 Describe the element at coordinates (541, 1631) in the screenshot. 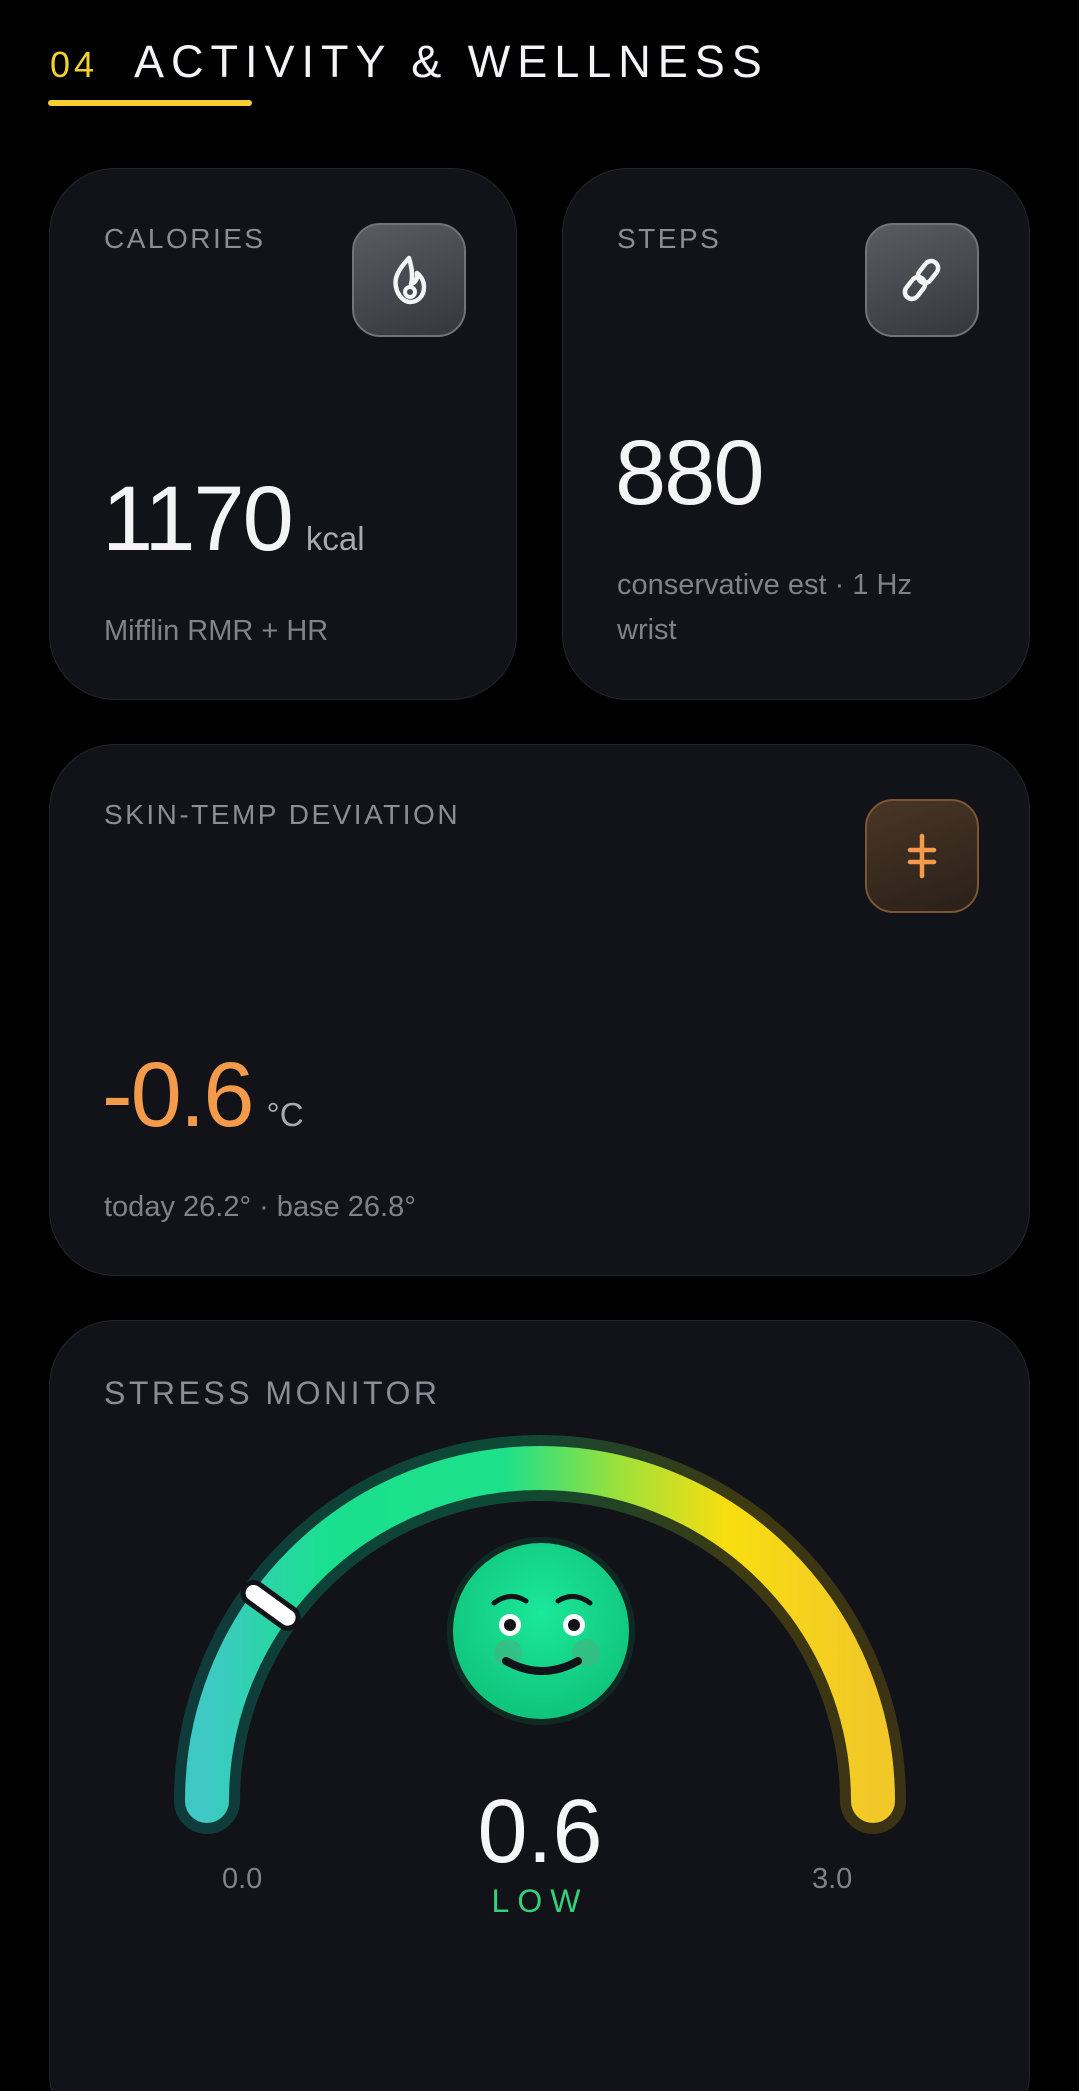

I see `smiley-face-icon` at that location.